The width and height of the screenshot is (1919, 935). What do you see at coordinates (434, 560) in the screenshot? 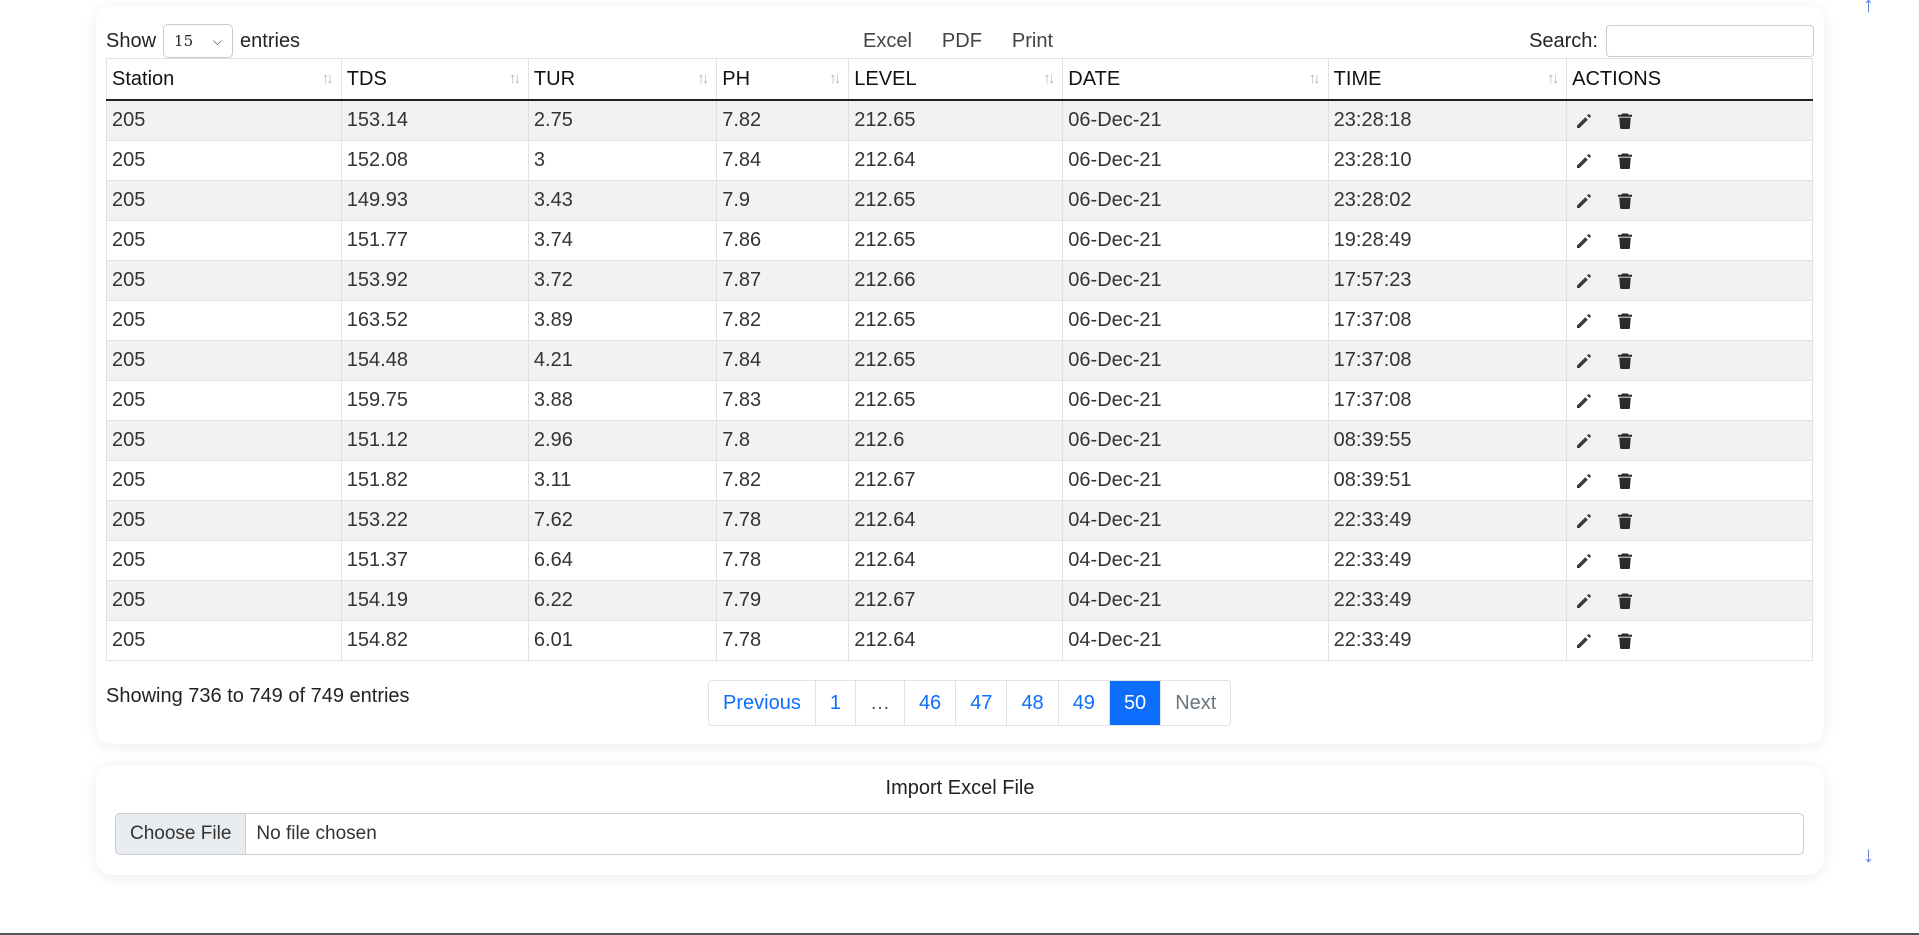
I see `cell-tds: 151.37` at bounding box center [434, 560].